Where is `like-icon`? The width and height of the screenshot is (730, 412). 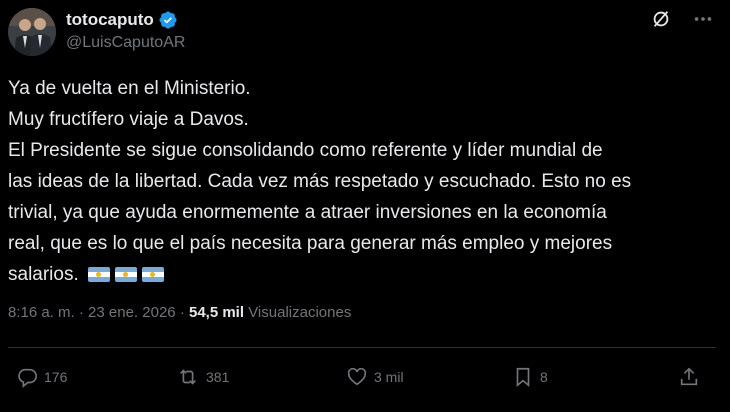
like-icon is located at coordinates (357, 377).